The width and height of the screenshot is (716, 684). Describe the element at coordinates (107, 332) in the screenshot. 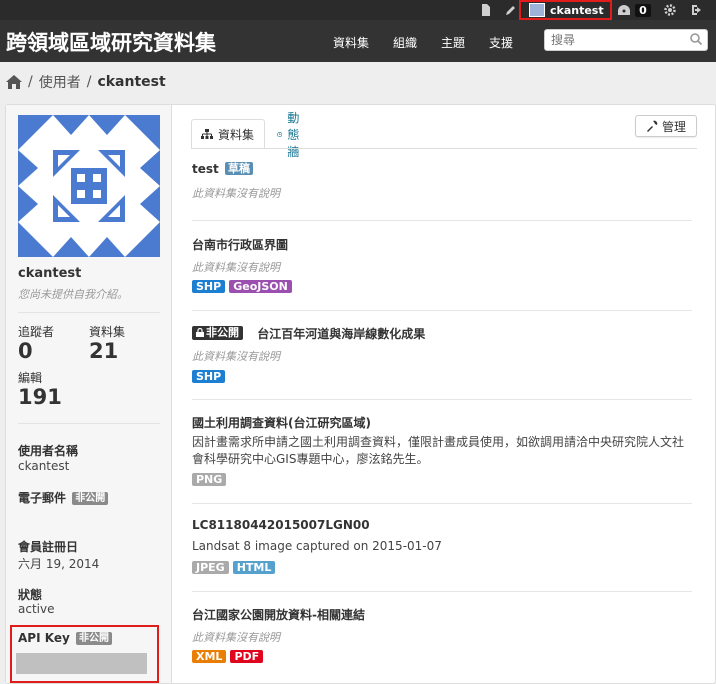

I see `datasets-label: 資料集` at that location.